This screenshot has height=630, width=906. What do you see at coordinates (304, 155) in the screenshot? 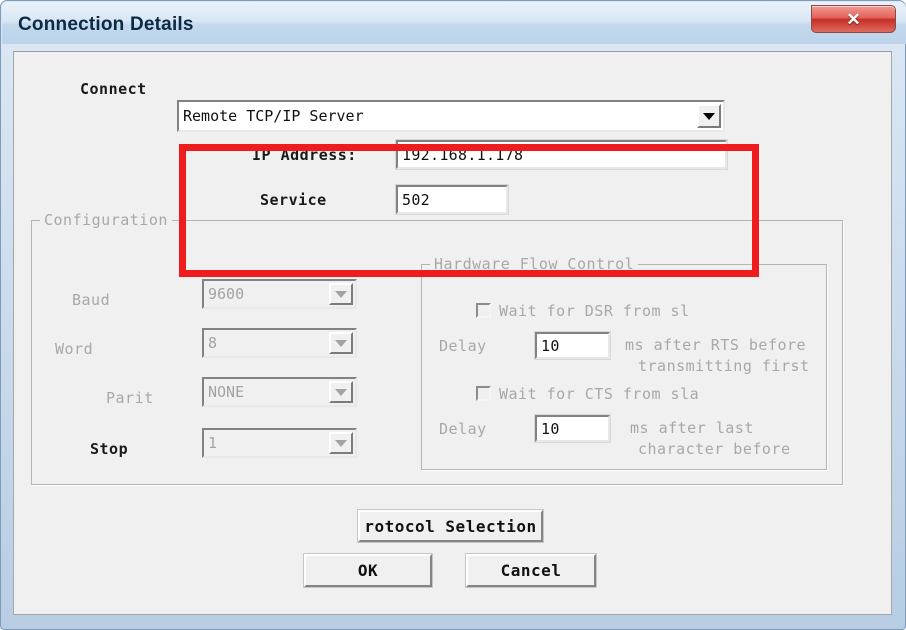
I see `ip-address-label: IP Address:` at bounding box center [304, 155].